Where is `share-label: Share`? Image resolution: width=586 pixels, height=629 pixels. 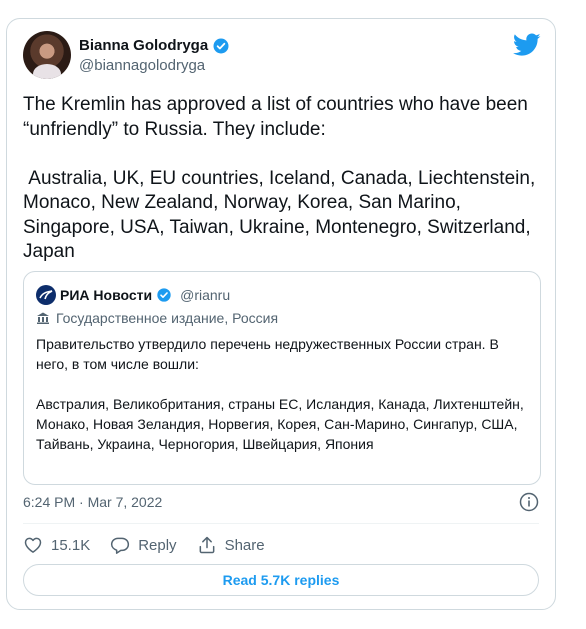 share-label: Share is located at coordinates (244, 545).